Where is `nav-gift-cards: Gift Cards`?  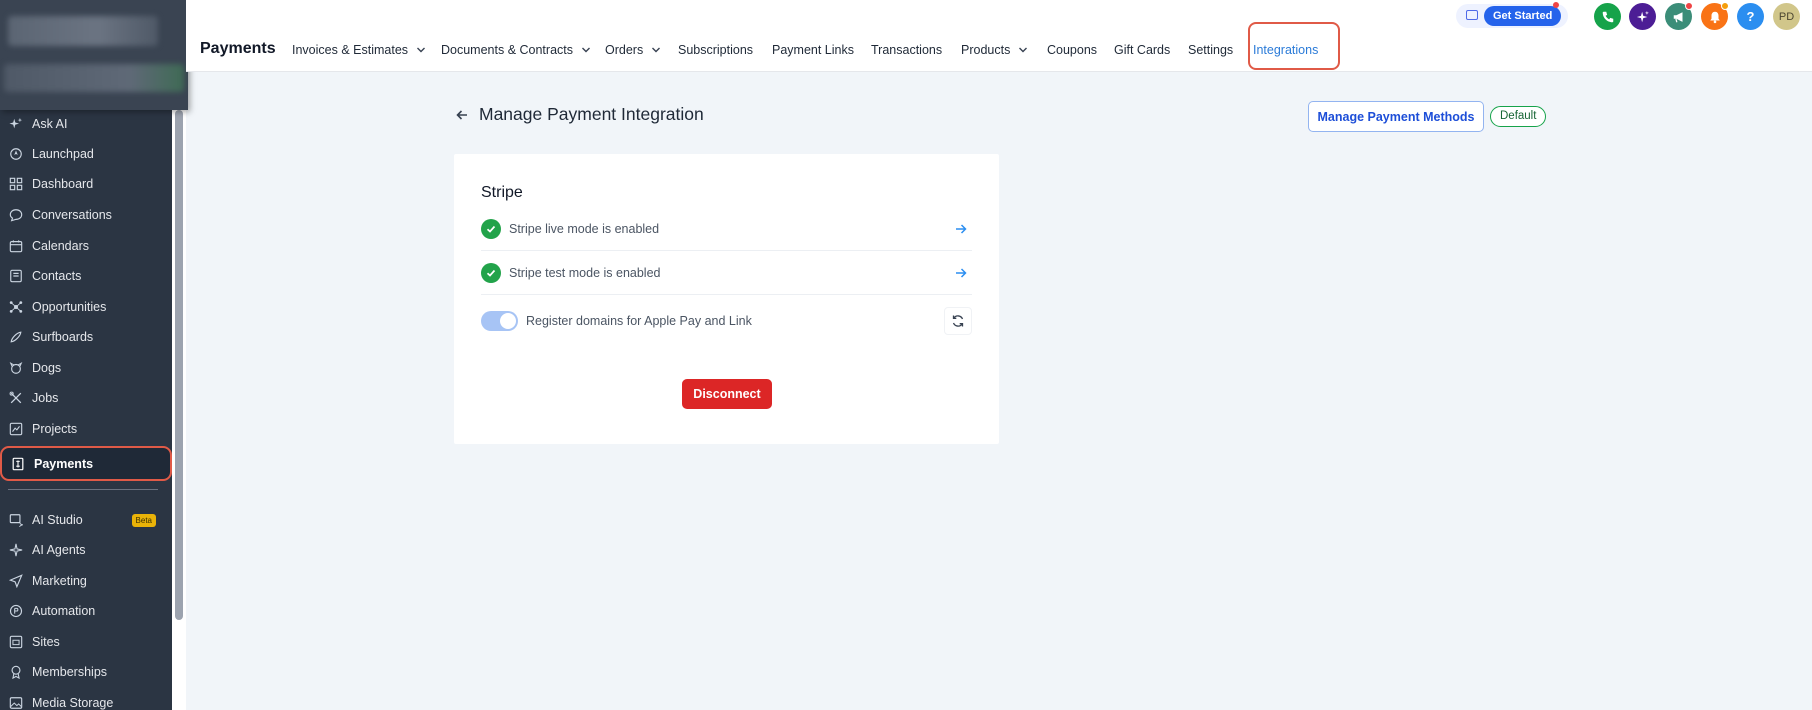
nav-gift-cards: Gift Cards is located at coordinates (1142, 50).